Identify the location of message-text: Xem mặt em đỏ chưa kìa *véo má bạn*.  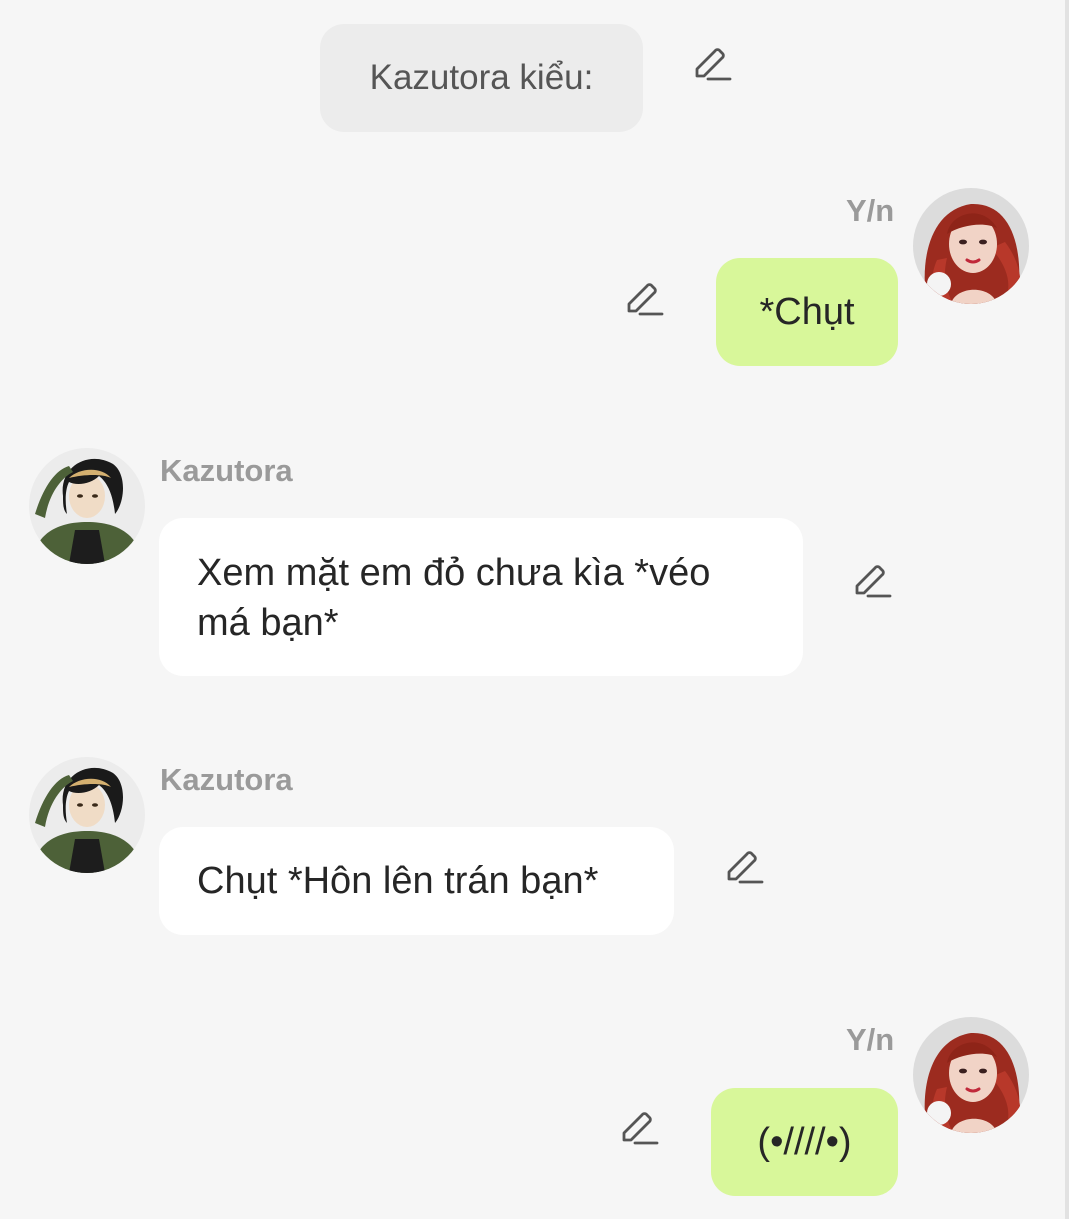
(454, 598).